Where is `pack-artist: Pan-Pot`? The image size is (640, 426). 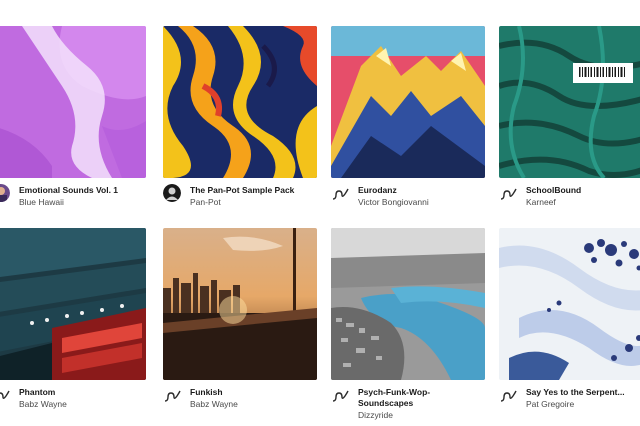 pack-artist: Pan-Pot is located at coordinates (253, 202).